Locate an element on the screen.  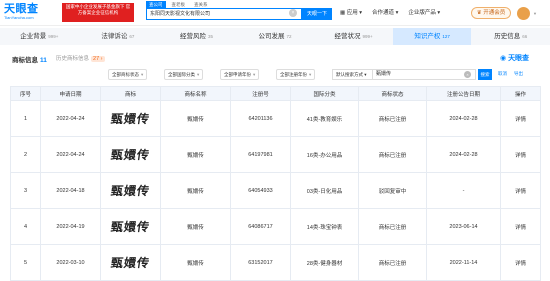
tab-development: 公司发展 72 is located at coordinates (275, 36).